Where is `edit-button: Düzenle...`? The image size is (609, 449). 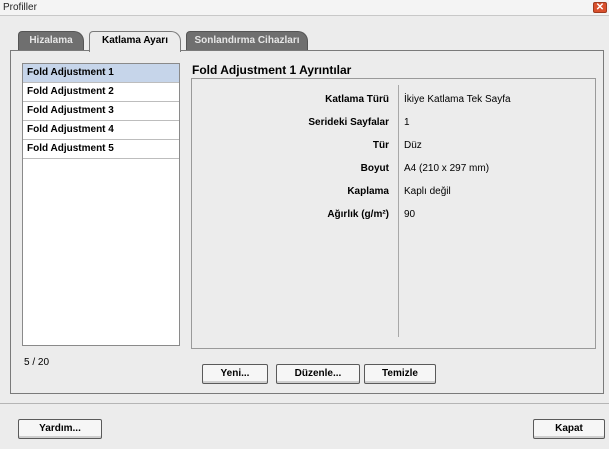
edit-button: Düzenle... is located at coordinates (318, 374).